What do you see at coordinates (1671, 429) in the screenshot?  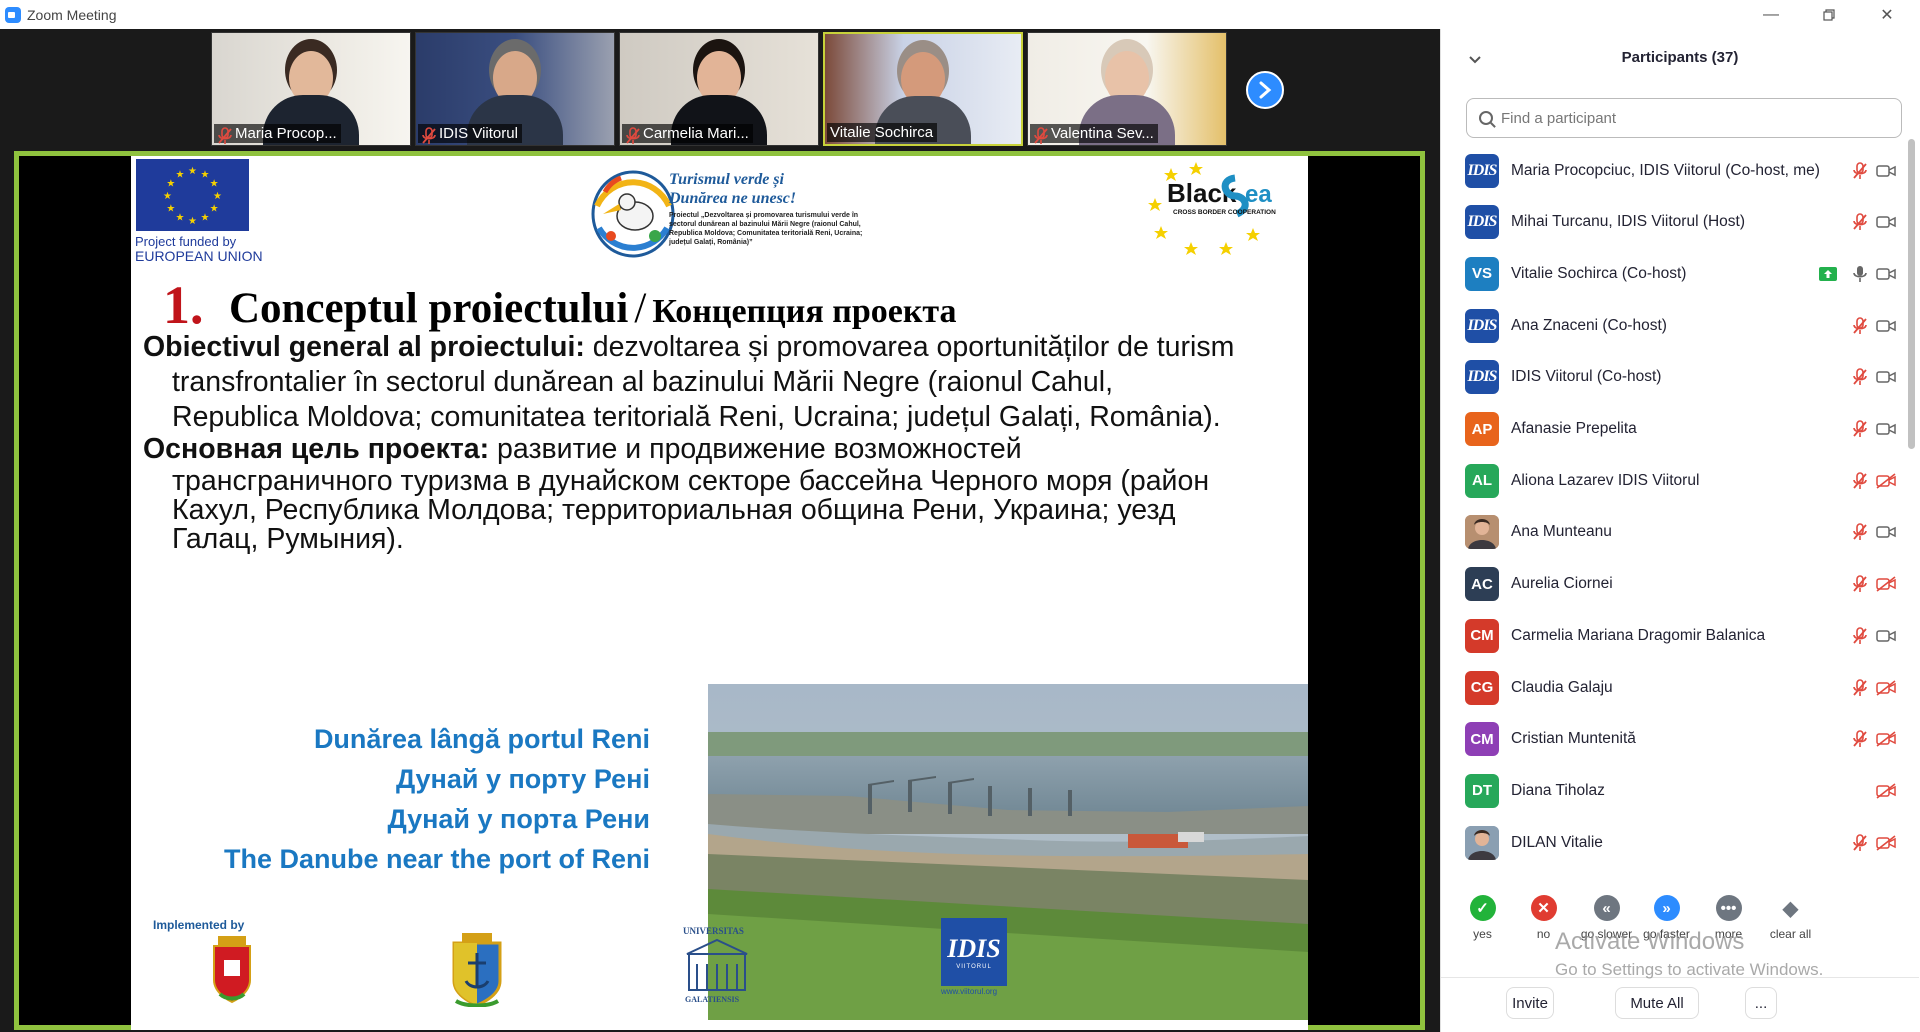 I see `participant-row: AP Afanasie Prepelita` at bounding box center [1671, 429].